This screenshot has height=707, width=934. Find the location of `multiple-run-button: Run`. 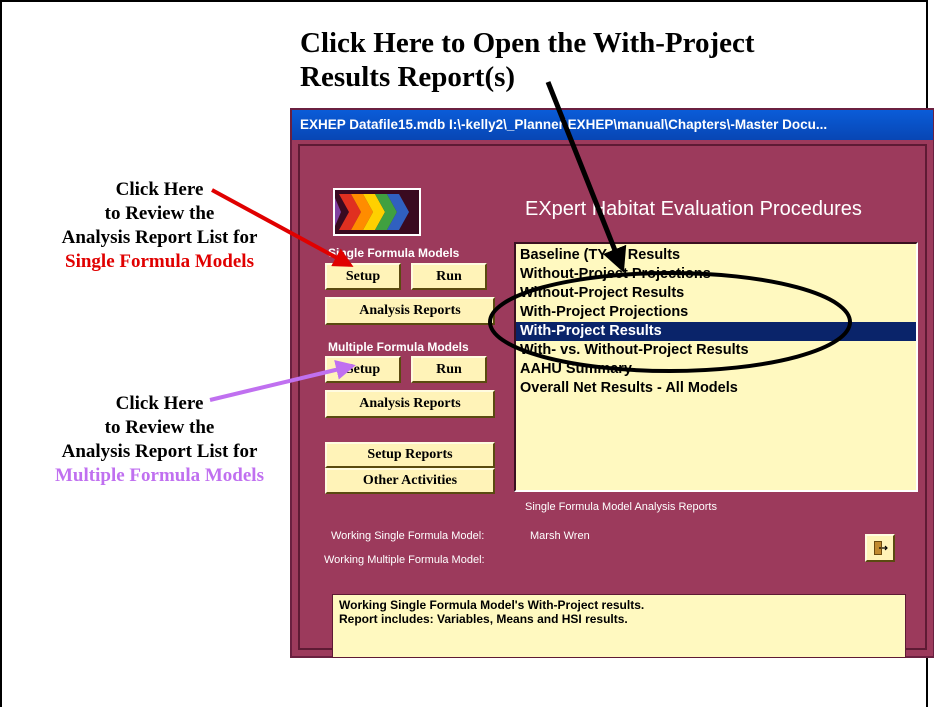

multiple-run-button: Run is located at coordinates (449, 369).